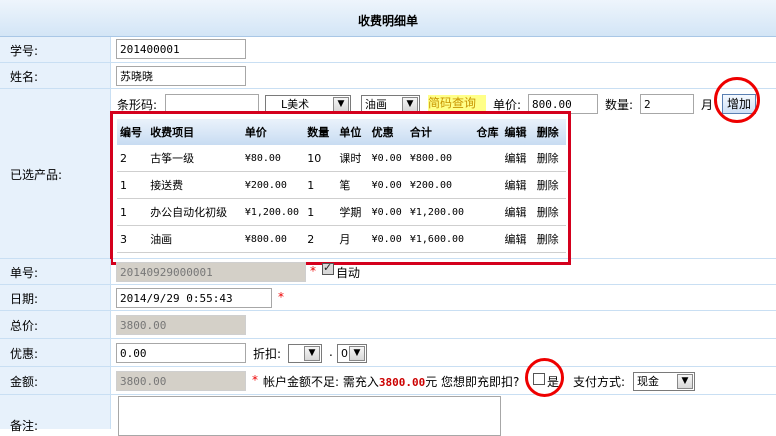  What do you see at coordinates (348, 273) in the screenshot?
I see `auto-label: 自动` at bounding box center [348, 273].